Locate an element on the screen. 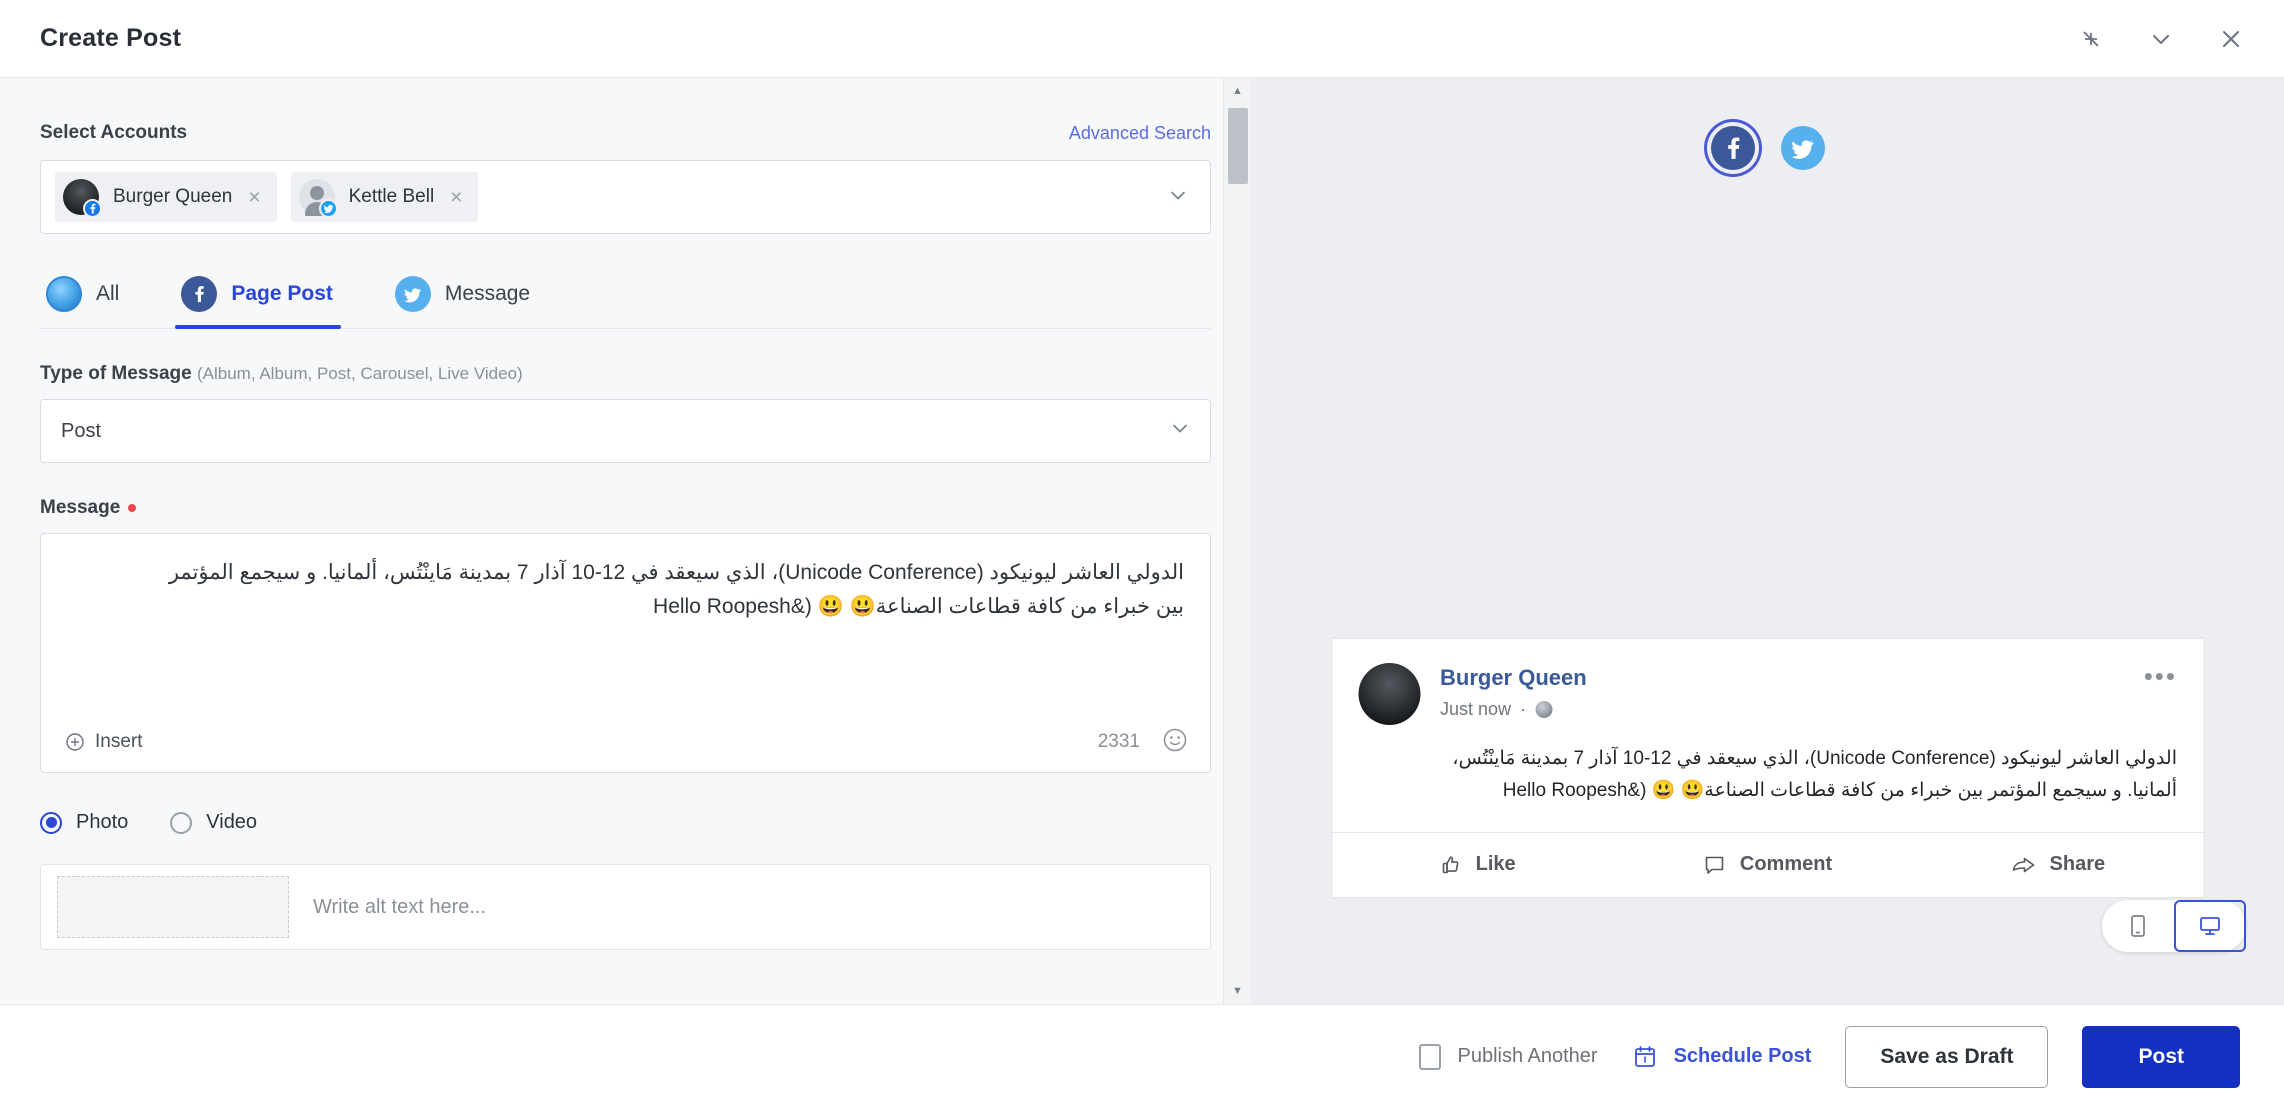 The image size is (2284, 1108). compose-scrollbar: ▲ ▼ is located at coordinates (1237, 541).